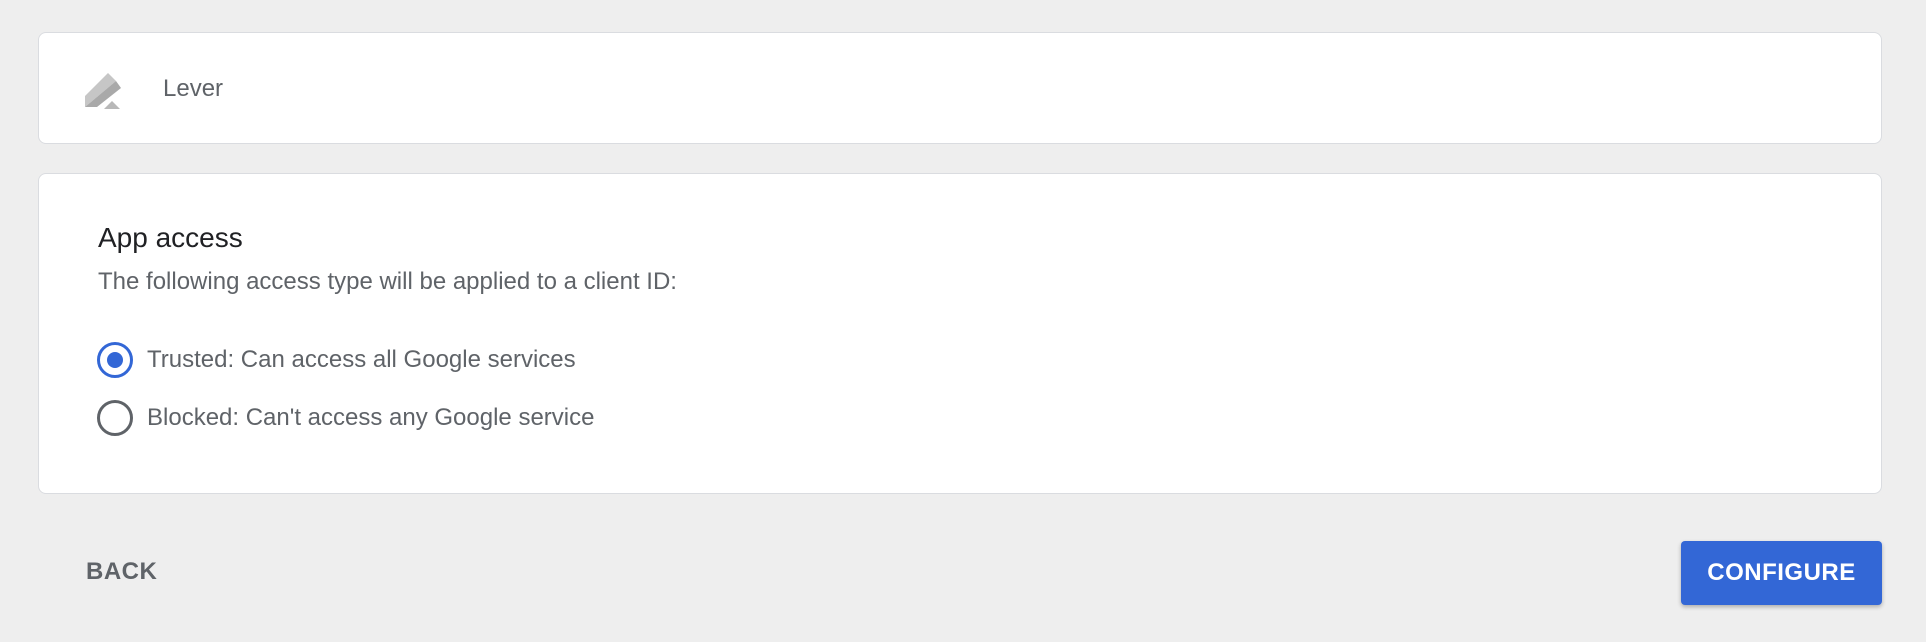 This screenshot has width=1926, height=642. I want to click on radio-blocked, so click(115, 418).